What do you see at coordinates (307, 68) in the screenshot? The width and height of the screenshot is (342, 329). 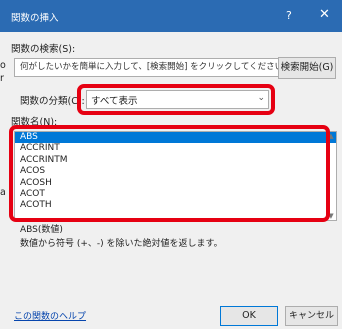 I see `search-button: 検索開始(G)` at bounding box center [307, 68].